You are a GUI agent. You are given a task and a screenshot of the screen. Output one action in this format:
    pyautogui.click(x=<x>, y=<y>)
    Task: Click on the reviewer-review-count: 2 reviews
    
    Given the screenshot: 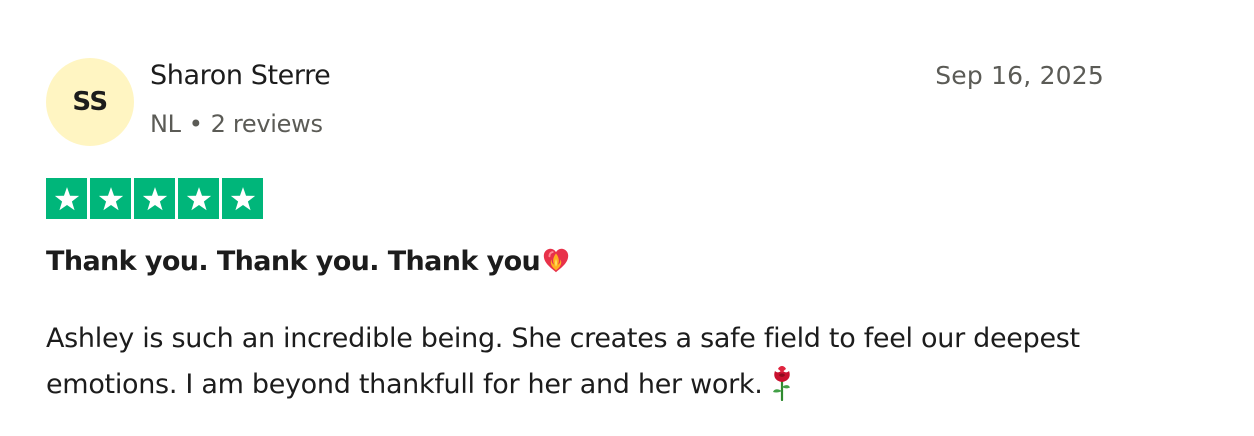 What is the action you would take?
    pyautogui.click(x=267, y=124)
    